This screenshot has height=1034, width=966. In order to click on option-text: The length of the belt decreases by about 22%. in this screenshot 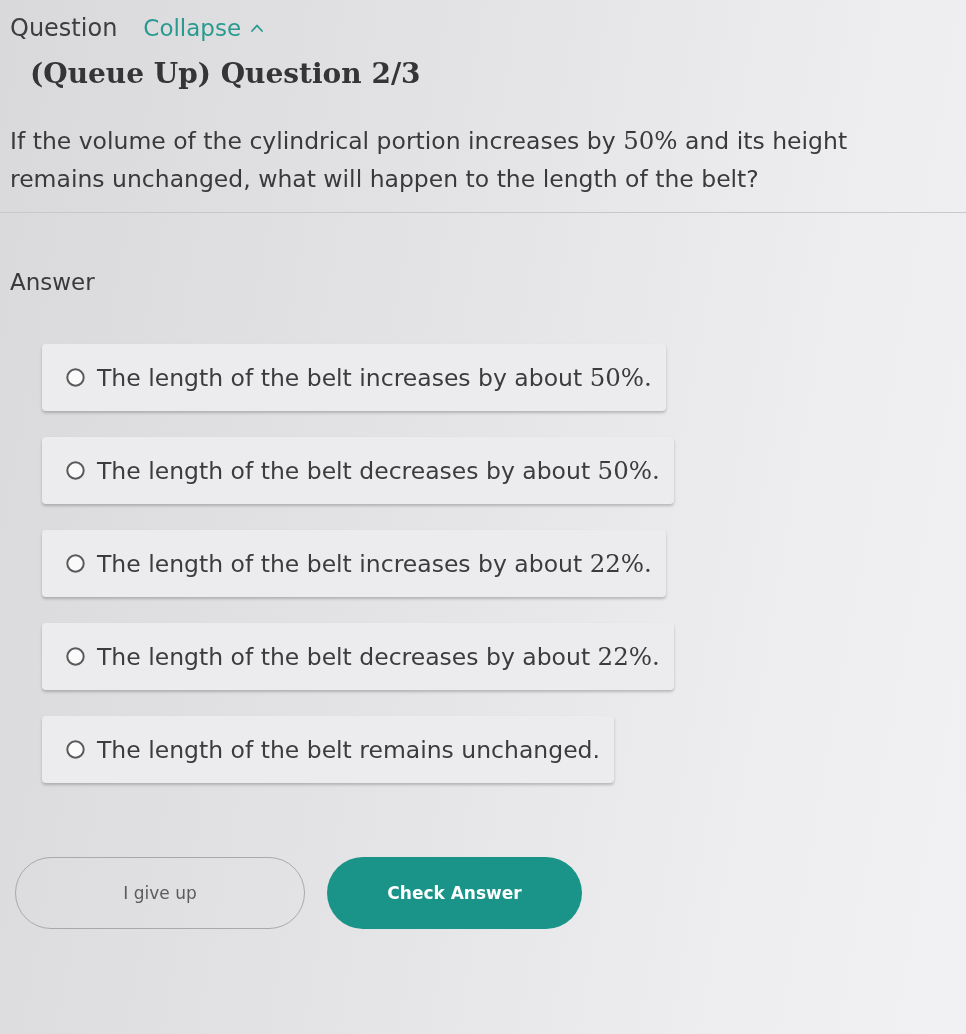, I will do `click(378, 656)`.